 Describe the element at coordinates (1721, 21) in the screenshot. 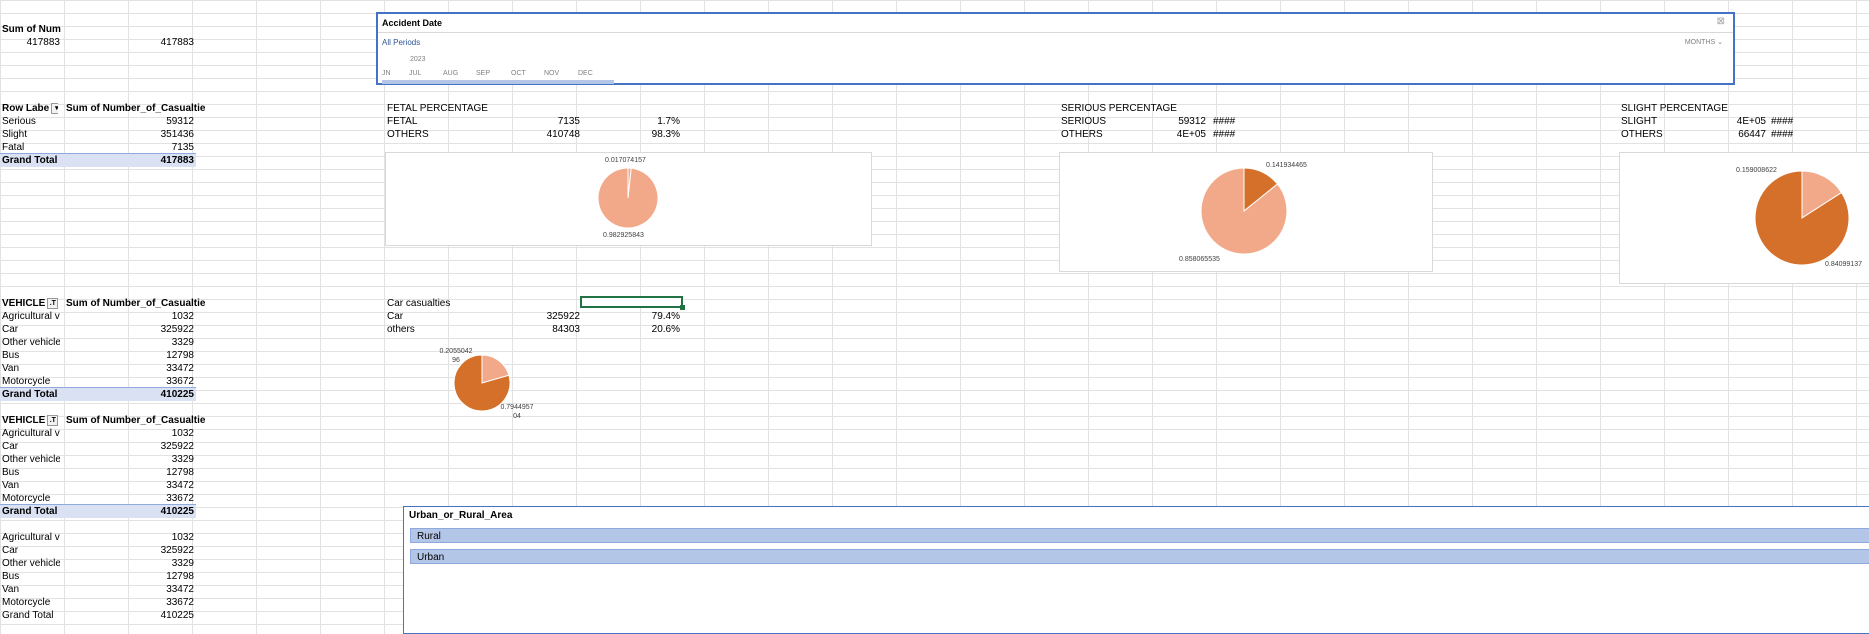

I see `clear-filter-icon: ⊠` at that location.